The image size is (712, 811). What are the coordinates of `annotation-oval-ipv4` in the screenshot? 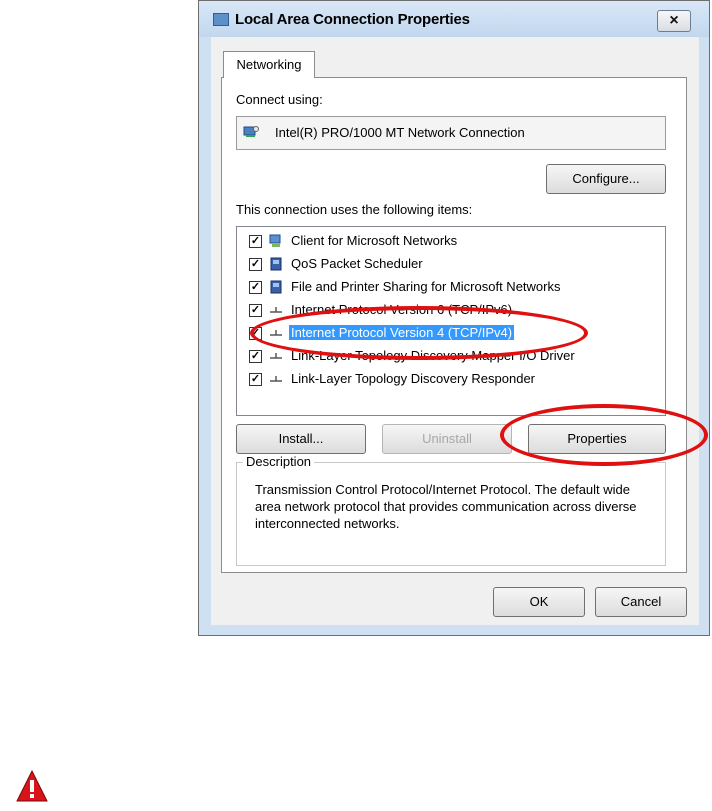 It's located at (419, 333).